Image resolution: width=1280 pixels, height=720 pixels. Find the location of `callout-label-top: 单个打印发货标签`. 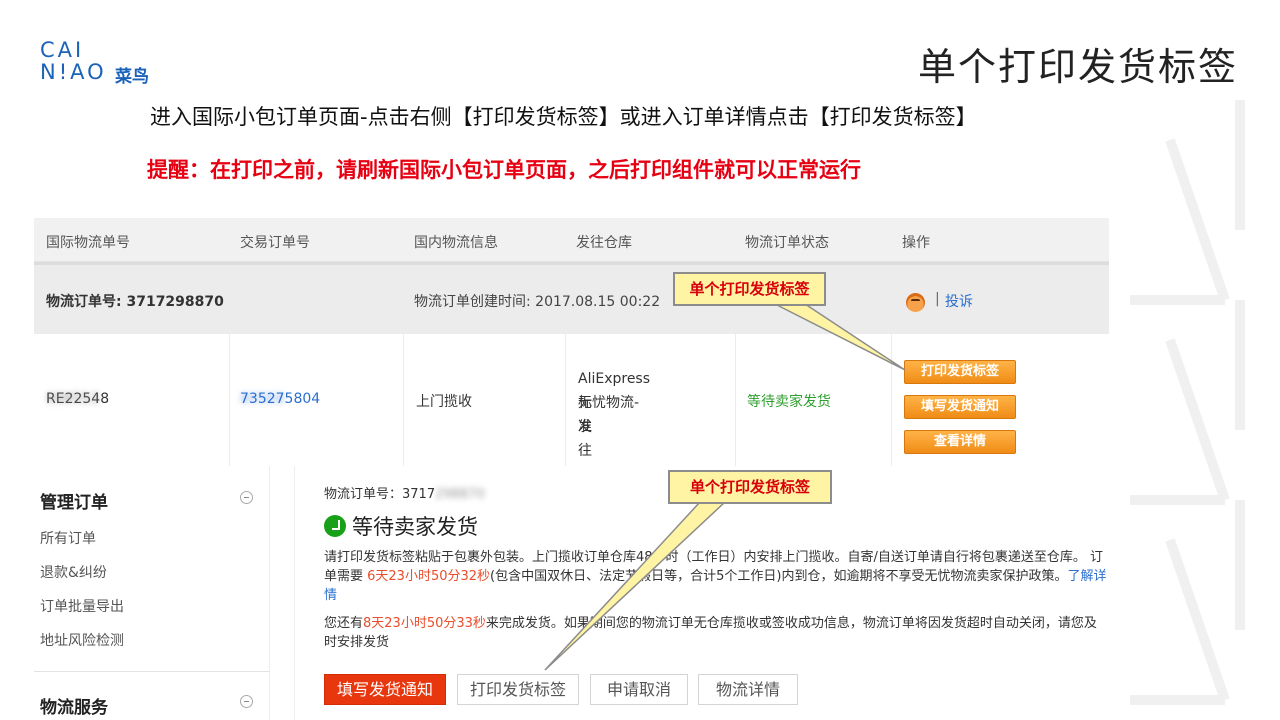

callout-label-top: 单个打印发货标签 is located at coordinates (749, 289).